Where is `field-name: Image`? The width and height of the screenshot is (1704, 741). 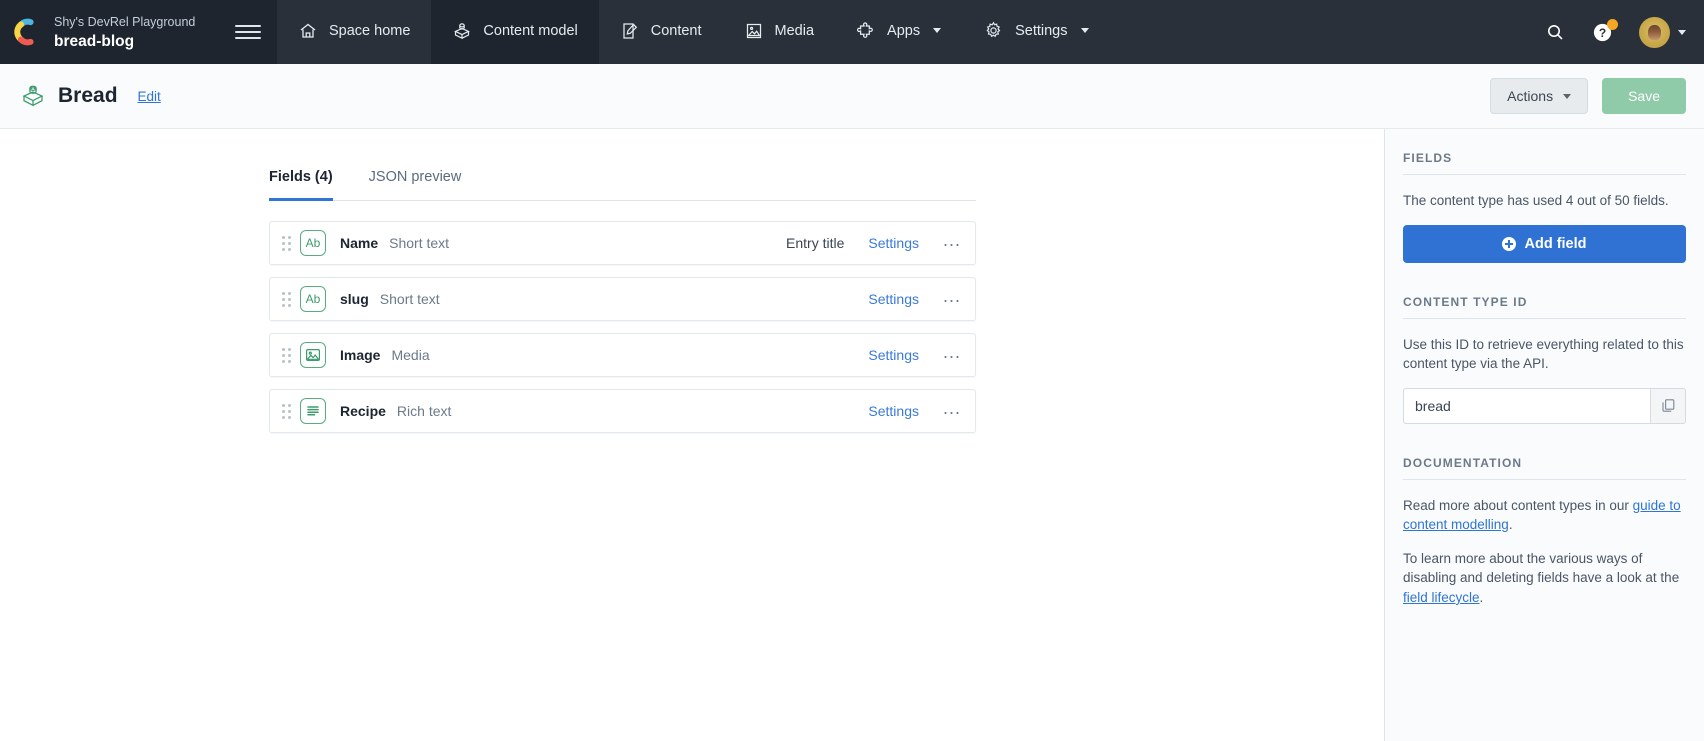 field-name: Image is located at coordinates (360, 355).